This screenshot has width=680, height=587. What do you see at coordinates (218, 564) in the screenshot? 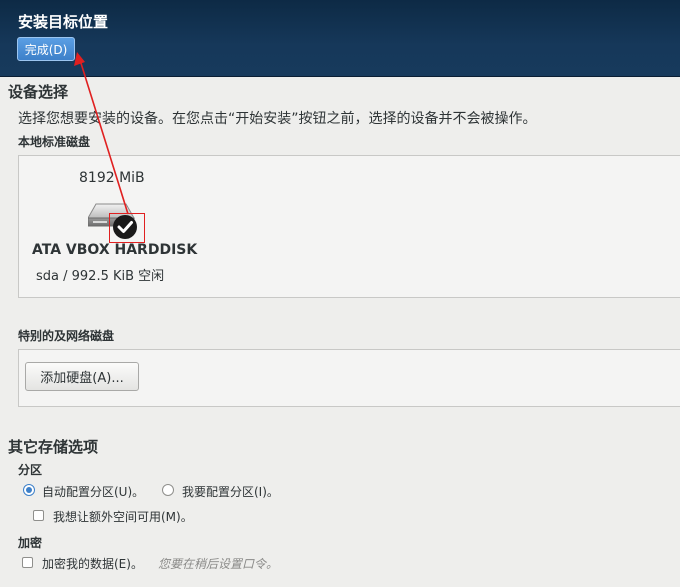
I see `encrypt-hint: 您要在稍后设置口令。` at bounding box center [218, 564].